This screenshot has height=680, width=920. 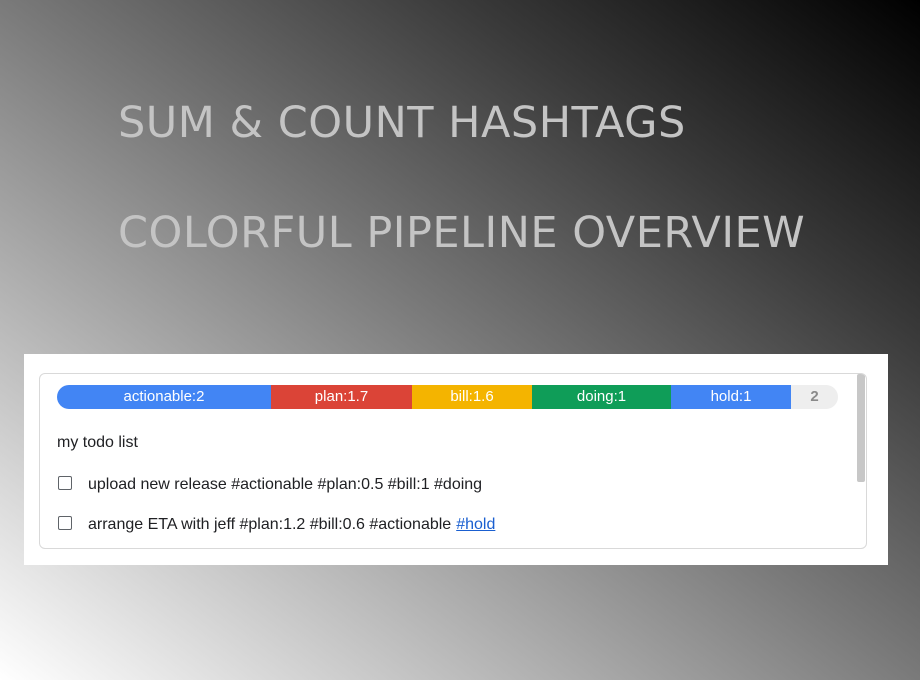 What do you see at coordinates (462, 233) in the screenshot?
I see `headline-pipeline-overview: COLORFUL PIPELINE OVERVIEW` at bounding box center [462, 233].